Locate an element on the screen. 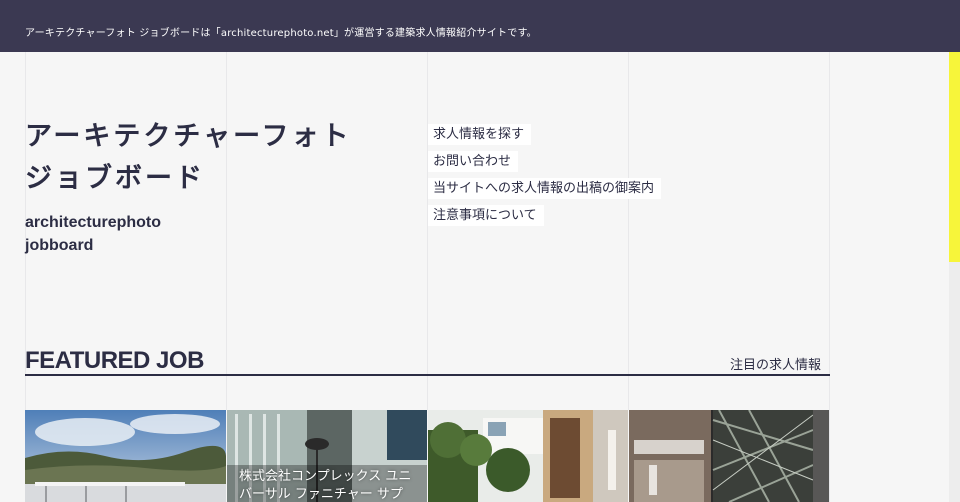 This screenshot has height=502, width=960. scrollbar-thumb is located at coordinates (954, 157).